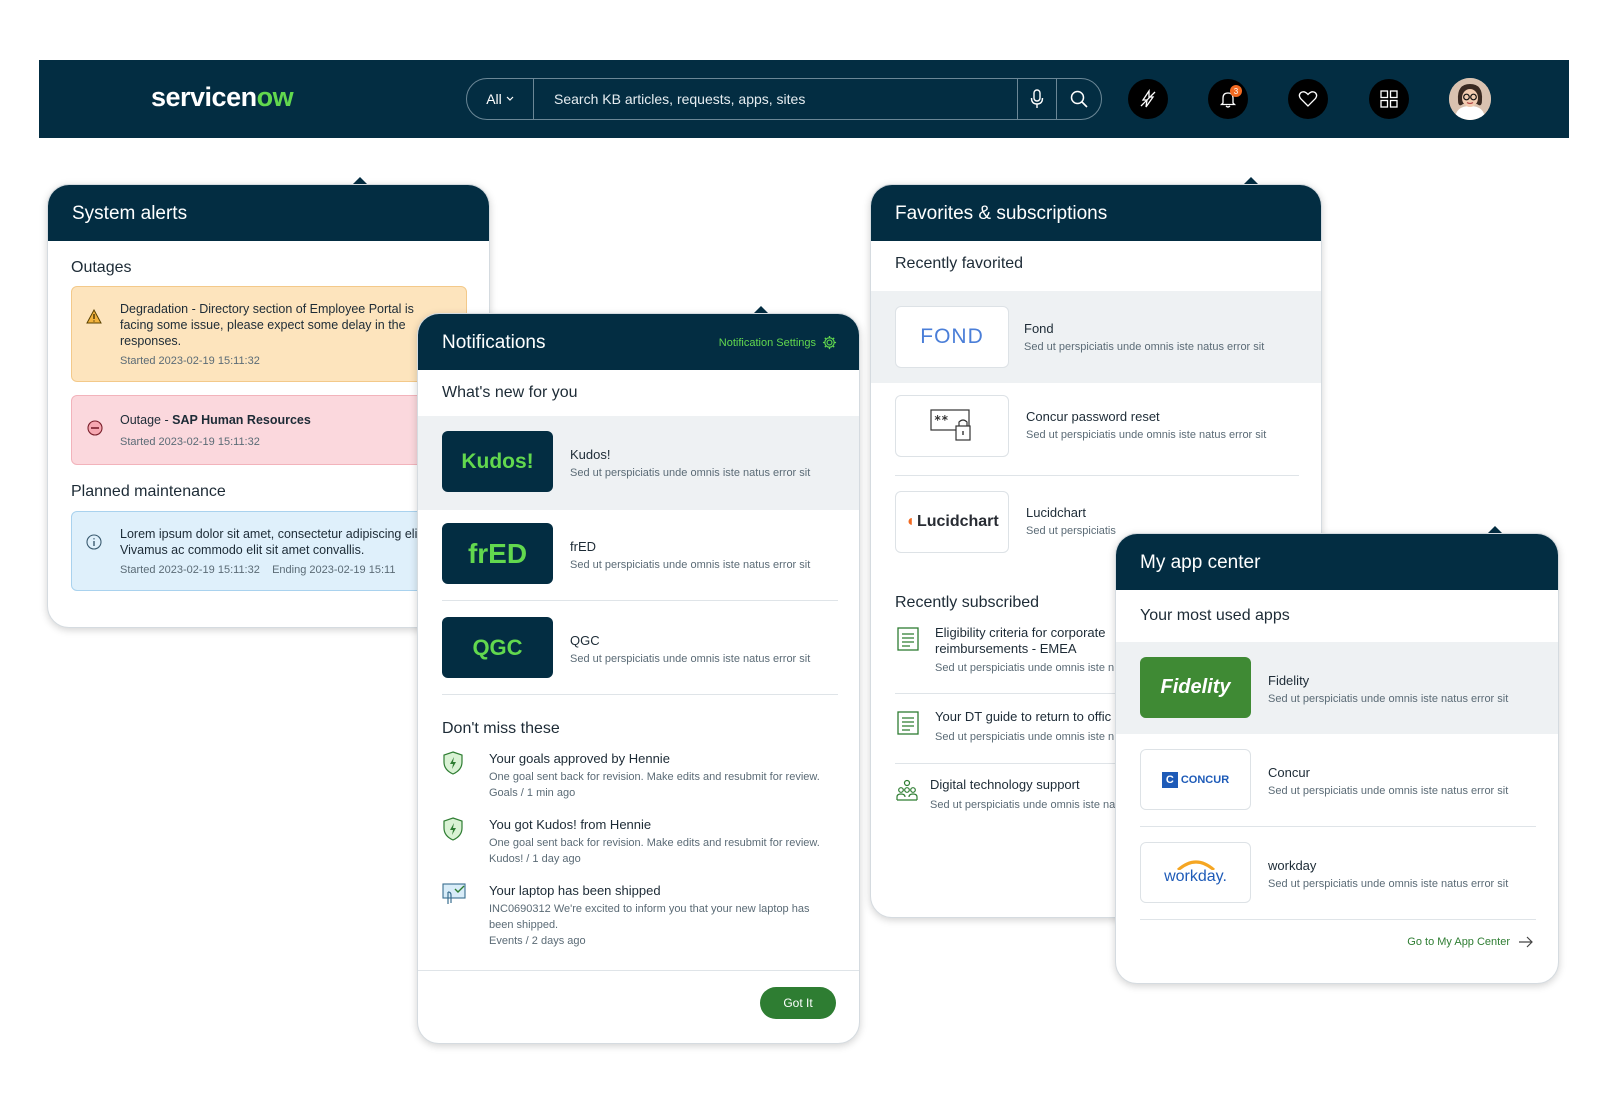  I want to click on favorite-title: Concur password reset, so click(1093, 416).